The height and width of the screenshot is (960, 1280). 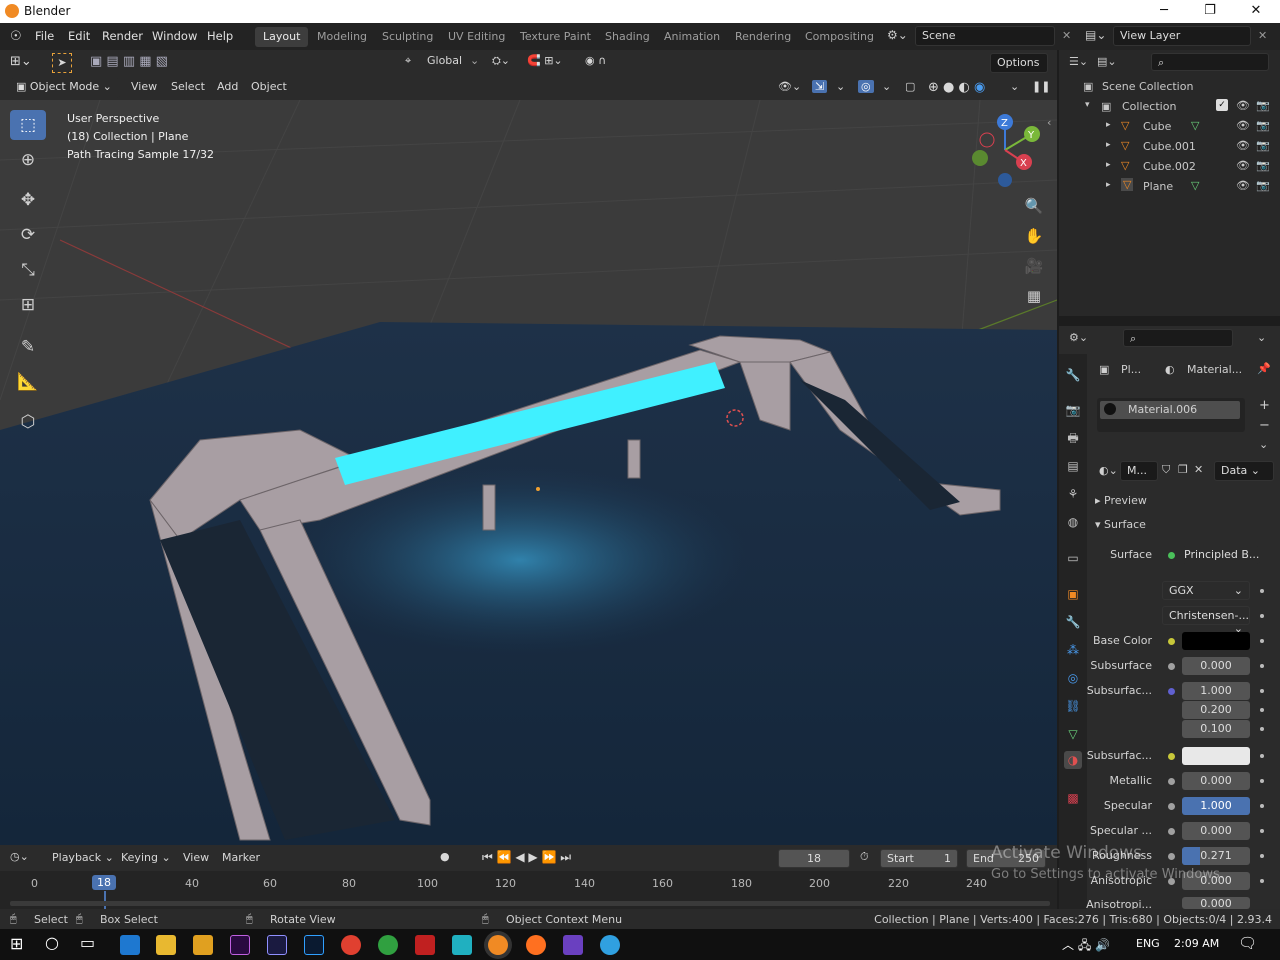 What do you see at coordinates (104, 882) in the screenshot?
I see `playhead-frame: 18` at bounding box center [104, 882].